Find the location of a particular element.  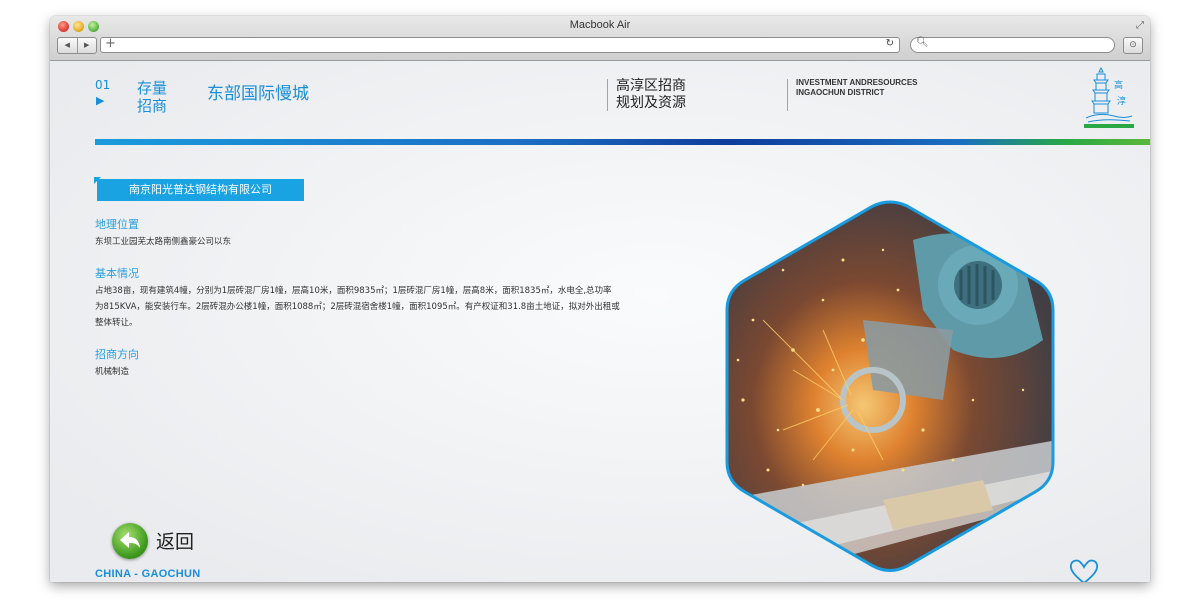

window-title: Macbook Air is located at coordinates (600, 25).